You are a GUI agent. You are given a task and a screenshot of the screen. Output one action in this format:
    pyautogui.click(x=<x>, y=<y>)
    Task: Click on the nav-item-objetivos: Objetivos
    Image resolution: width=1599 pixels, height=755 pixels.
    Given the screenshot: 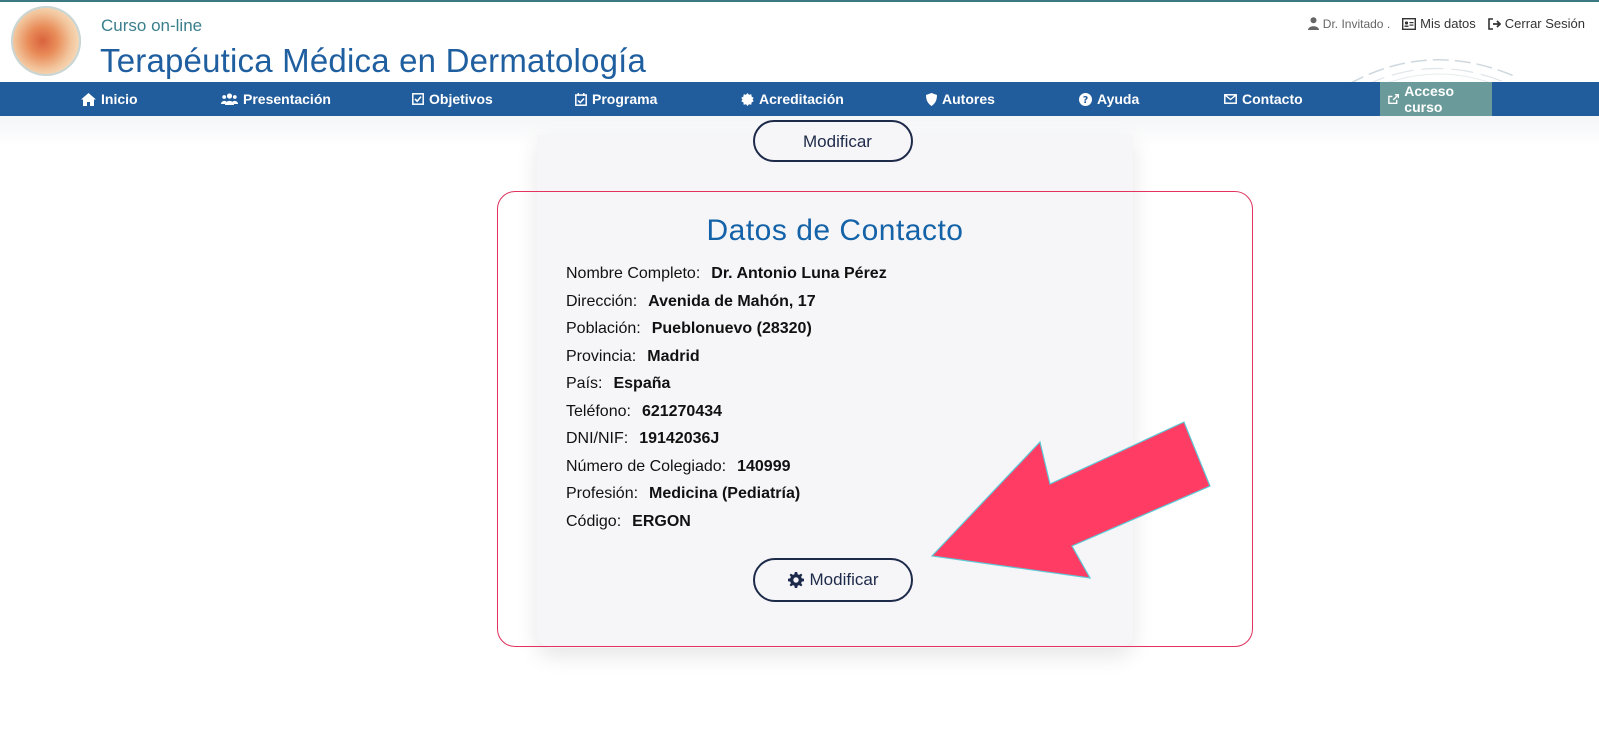 What is the action you would take?
    pyautogui.click(x=452, y=99)
    